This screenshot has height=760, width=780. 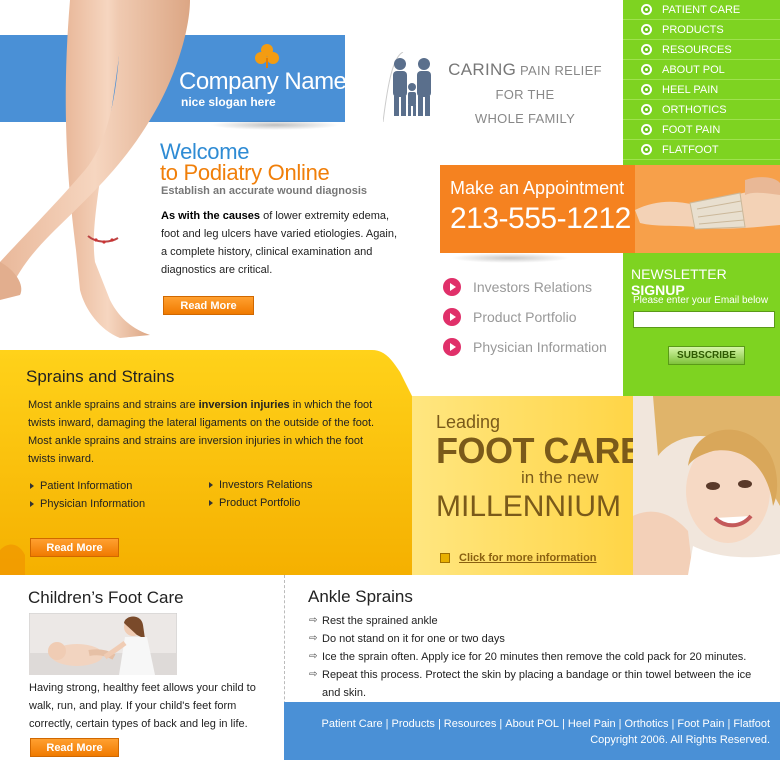 I want to click on link-physician-information: Physician Information, so click(x=87, y=504).